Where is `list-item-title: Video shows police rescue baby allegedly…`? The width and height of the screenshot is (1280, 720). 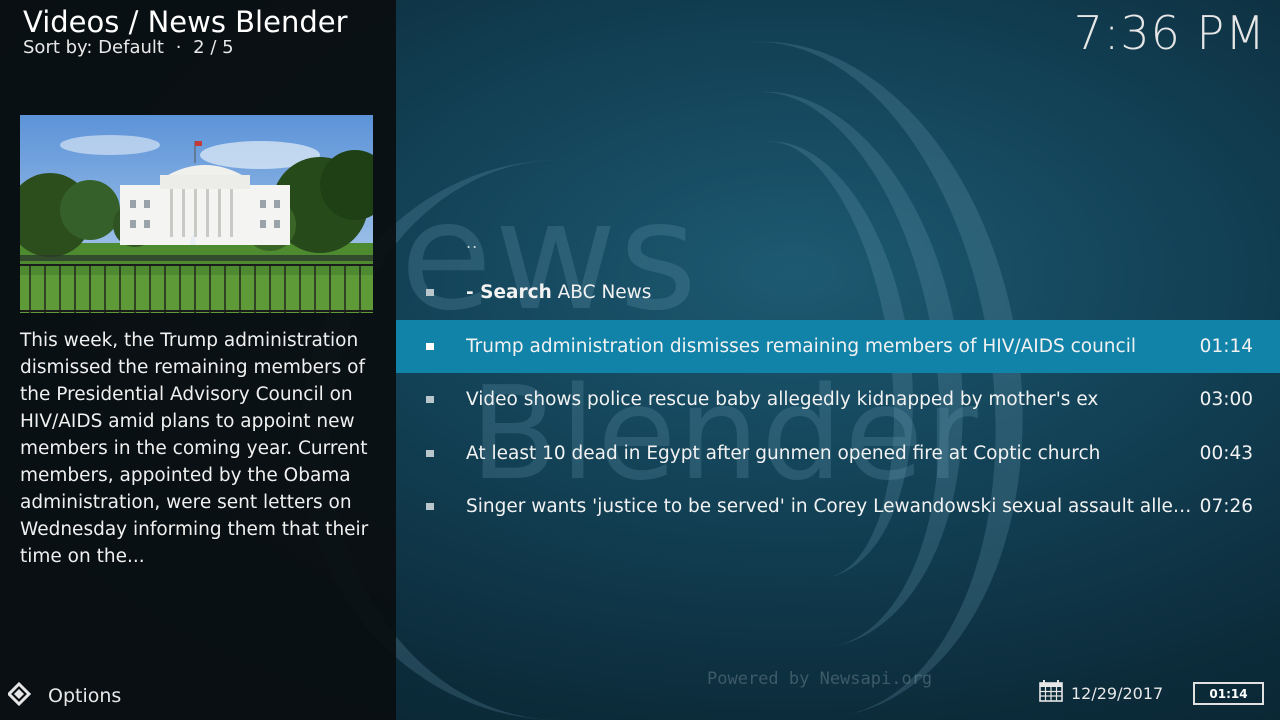 list-item-title: Video shows police rescue baby allegedly… is located at coordinates (782, 400).